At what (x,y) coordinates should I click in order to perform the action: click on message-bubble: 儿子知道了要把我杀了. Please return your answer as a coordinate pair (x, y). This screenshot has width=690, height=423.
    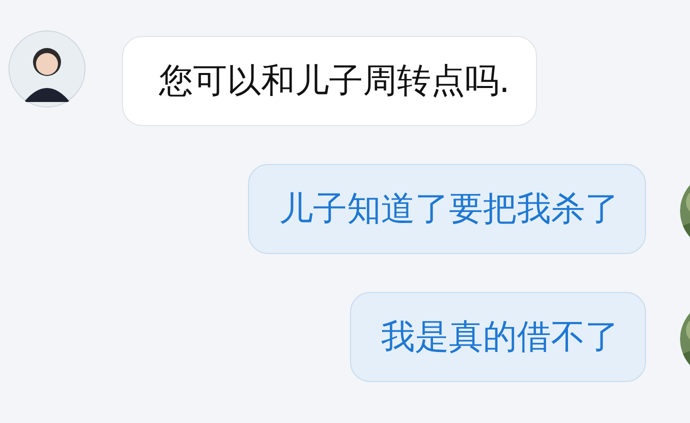
    Looking at the image, I should click on (447, 209).